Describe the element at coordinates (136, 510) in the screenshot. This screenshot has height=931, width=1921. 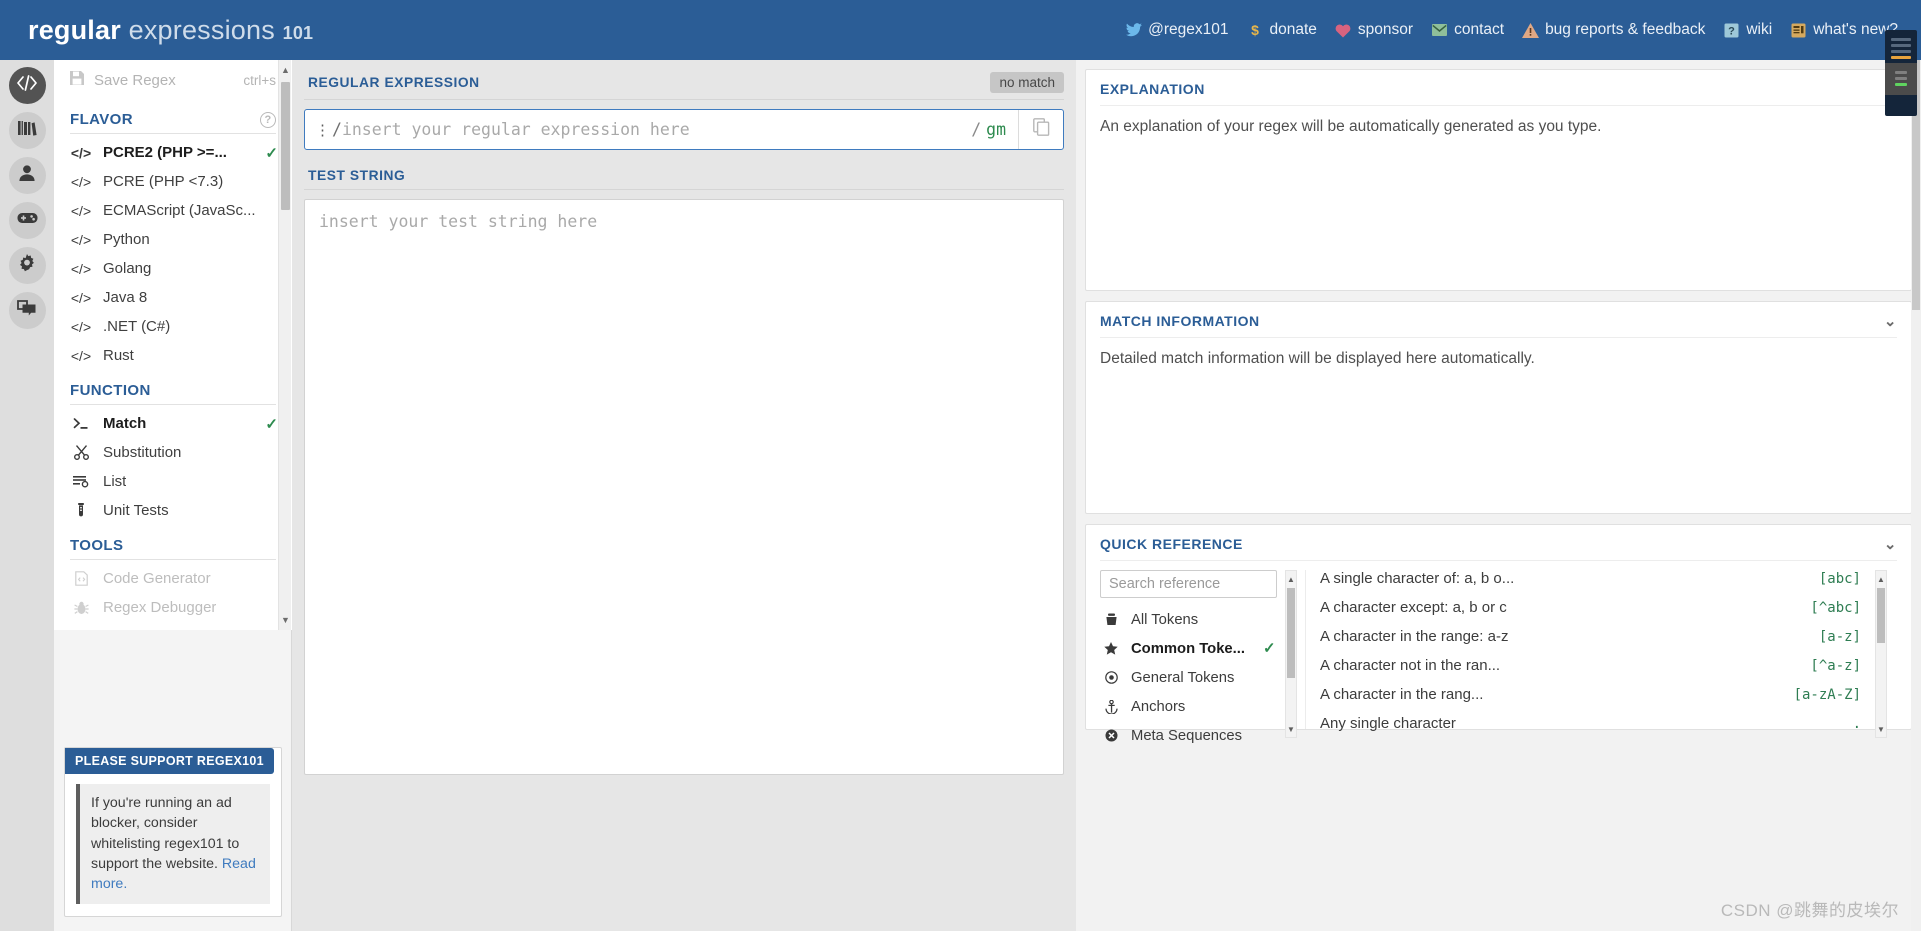
I see `function-label: Unit Tests` at that location.